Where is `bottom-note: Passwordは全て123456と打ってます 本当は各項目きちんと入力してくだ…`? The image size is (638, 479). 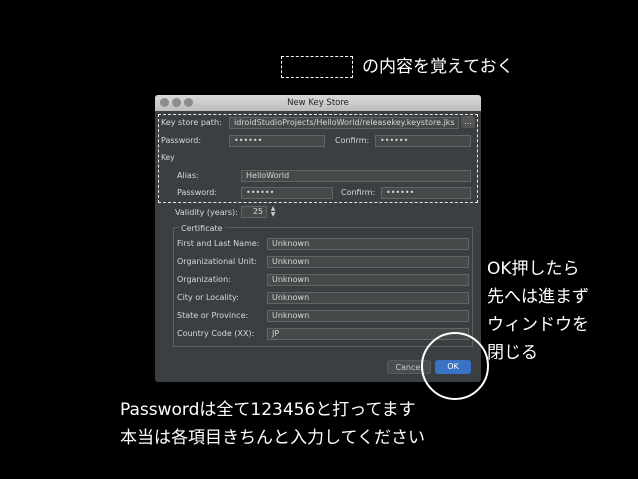
bottom-note: Passwordは全て123456と打ってます 本当は各項目きちんと入力してくだ… is located at coordinates (272, 424).